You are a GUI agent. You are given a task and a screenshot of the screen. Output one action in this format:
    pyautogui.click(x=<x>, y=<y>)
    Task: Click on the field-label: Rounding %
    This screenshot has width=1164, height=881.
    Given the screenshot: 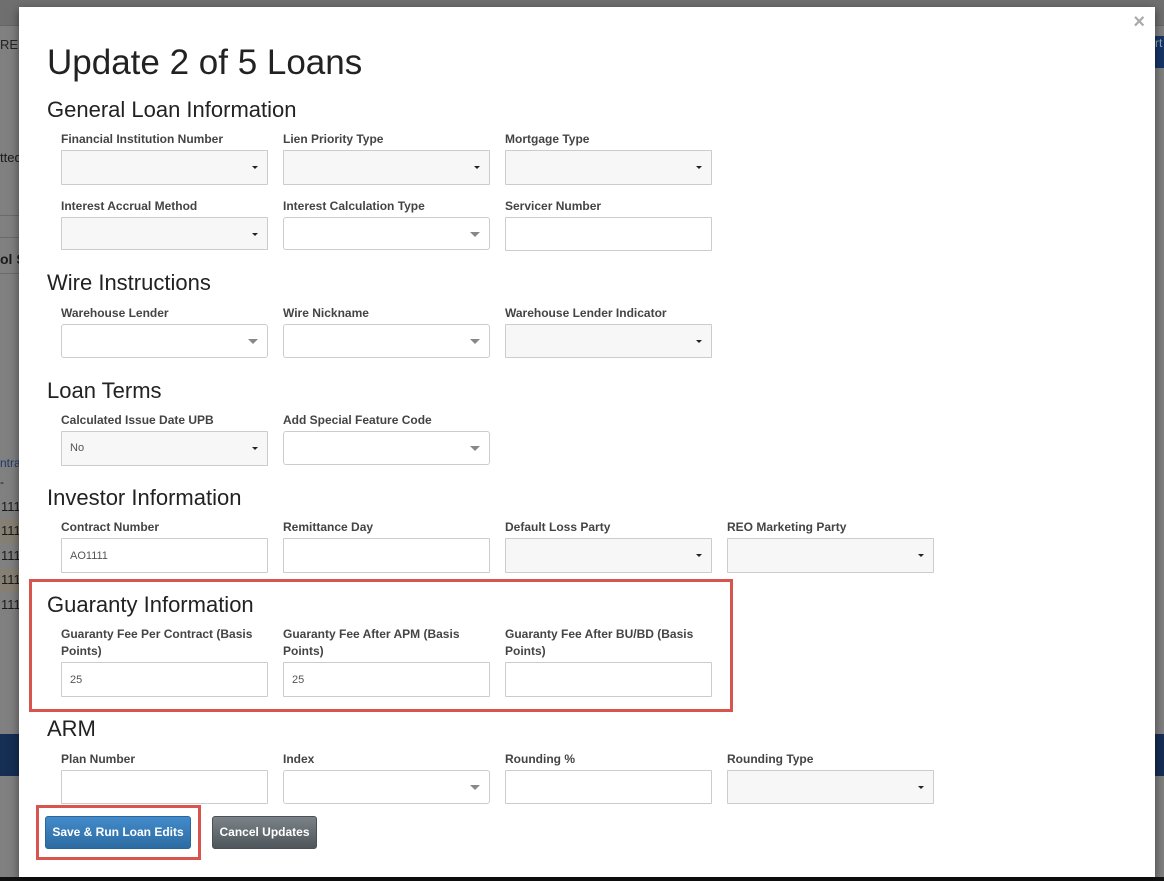 What is the action you would take?
    pyautogui.click(x=540, y=759)
    